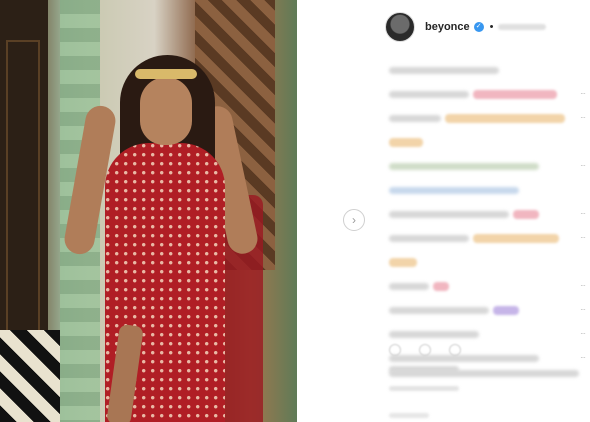 The height and width of the screenshot is (422, 590). I want to click on comment-icon, so click(425, 350).